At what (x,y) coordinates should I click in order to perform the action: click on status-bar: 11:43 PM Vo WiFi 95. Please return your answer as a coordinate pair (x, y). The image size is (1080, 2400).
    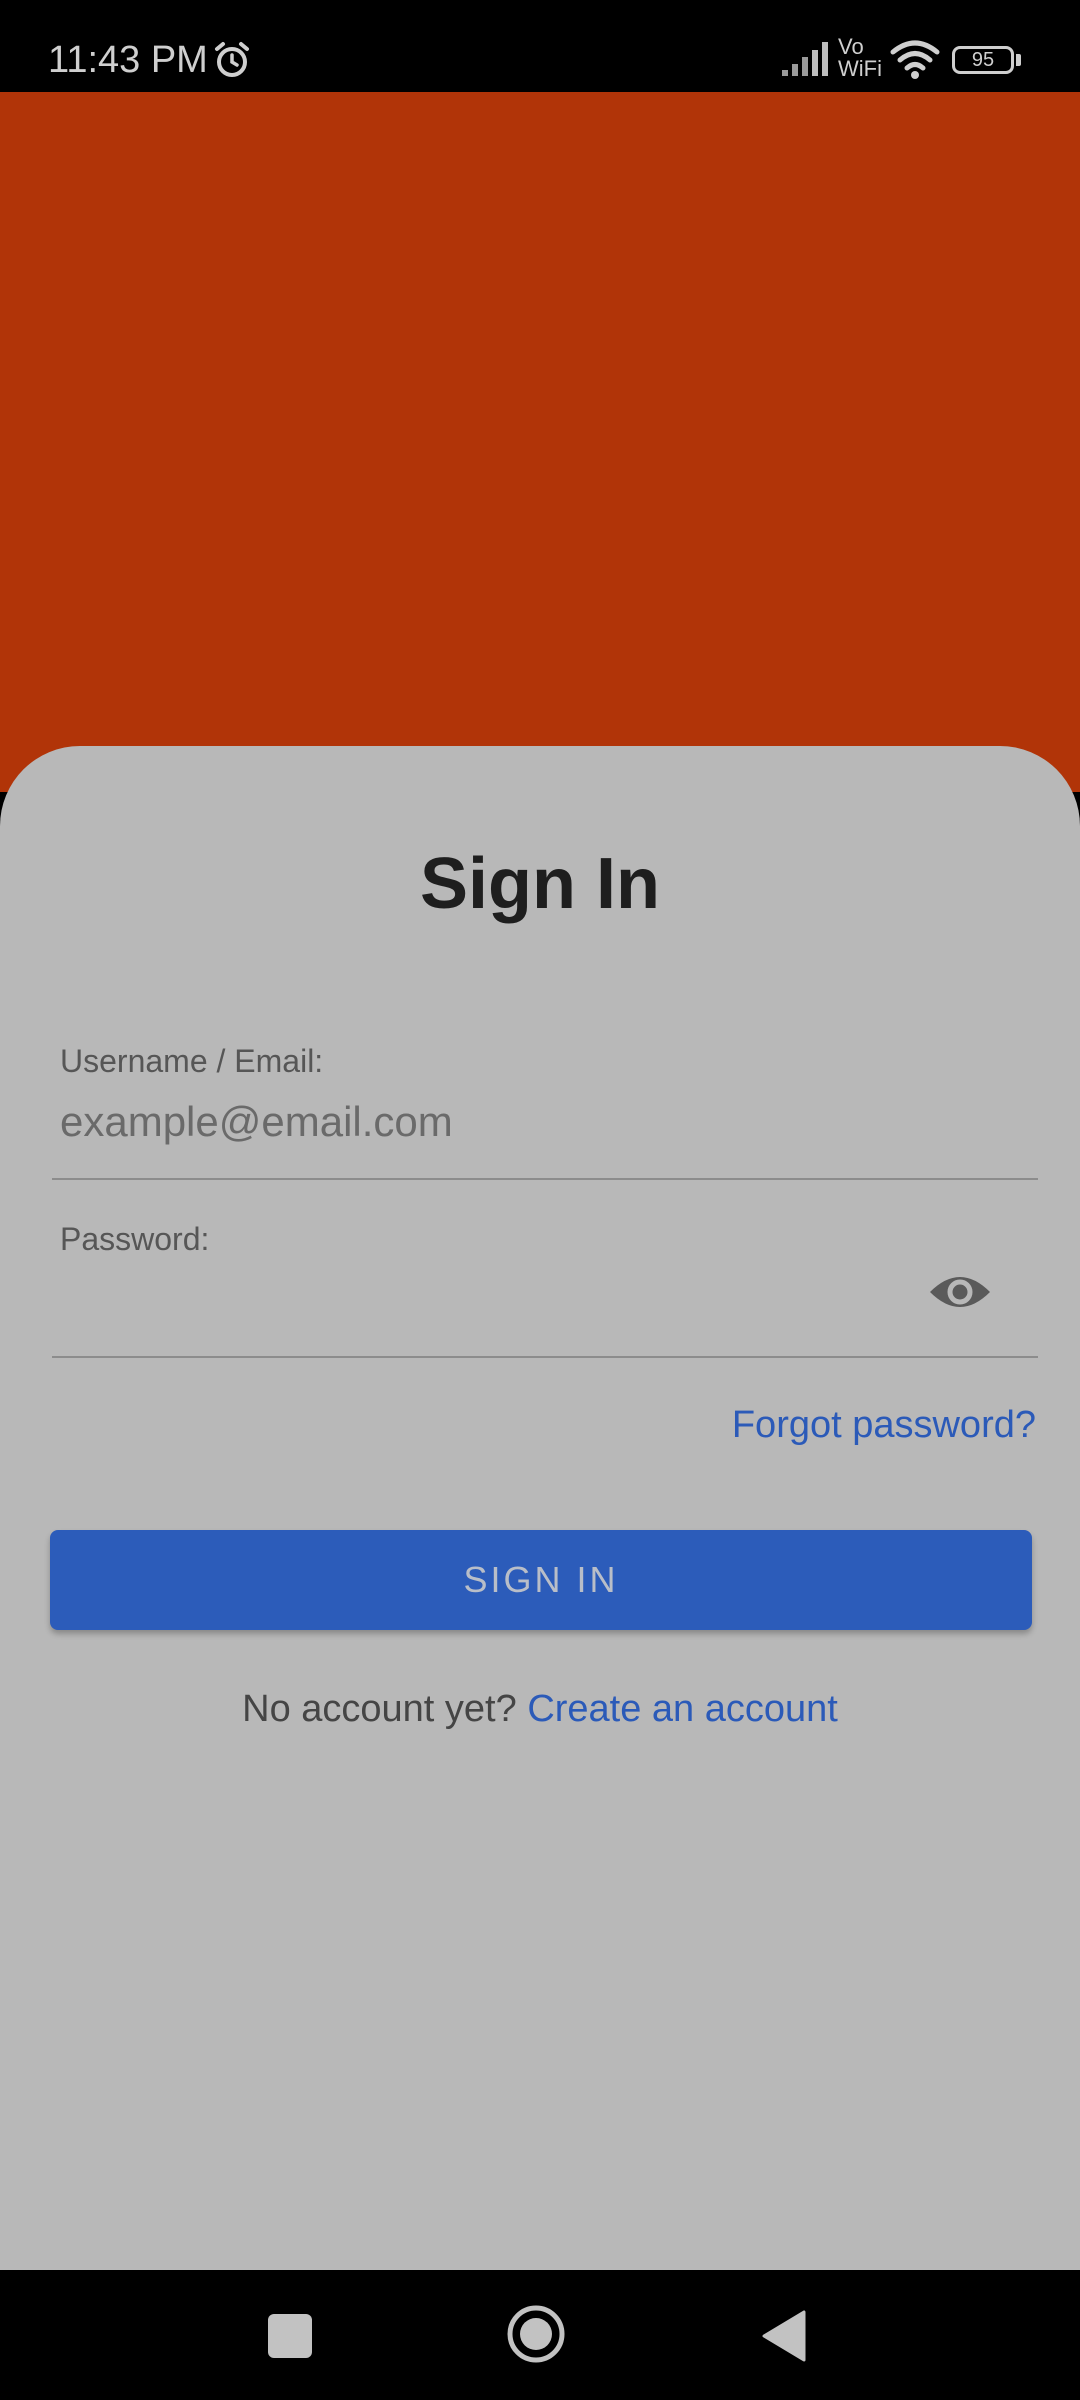
    Looking at the image, I should click on (540, 46).